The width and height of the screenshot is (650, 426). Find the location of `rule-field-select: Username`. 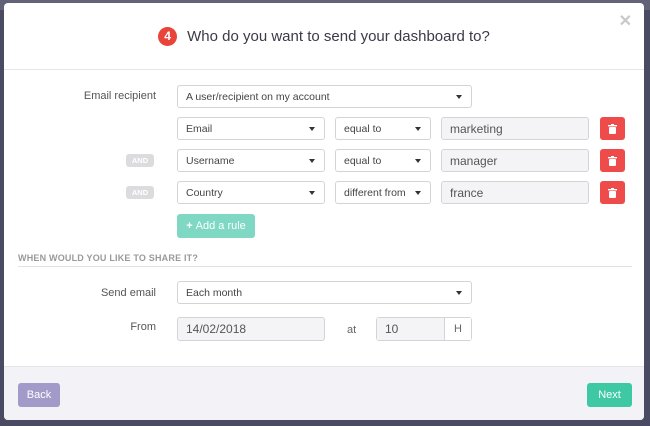

rule-field-select: Username is located at coordinates (251, 160).